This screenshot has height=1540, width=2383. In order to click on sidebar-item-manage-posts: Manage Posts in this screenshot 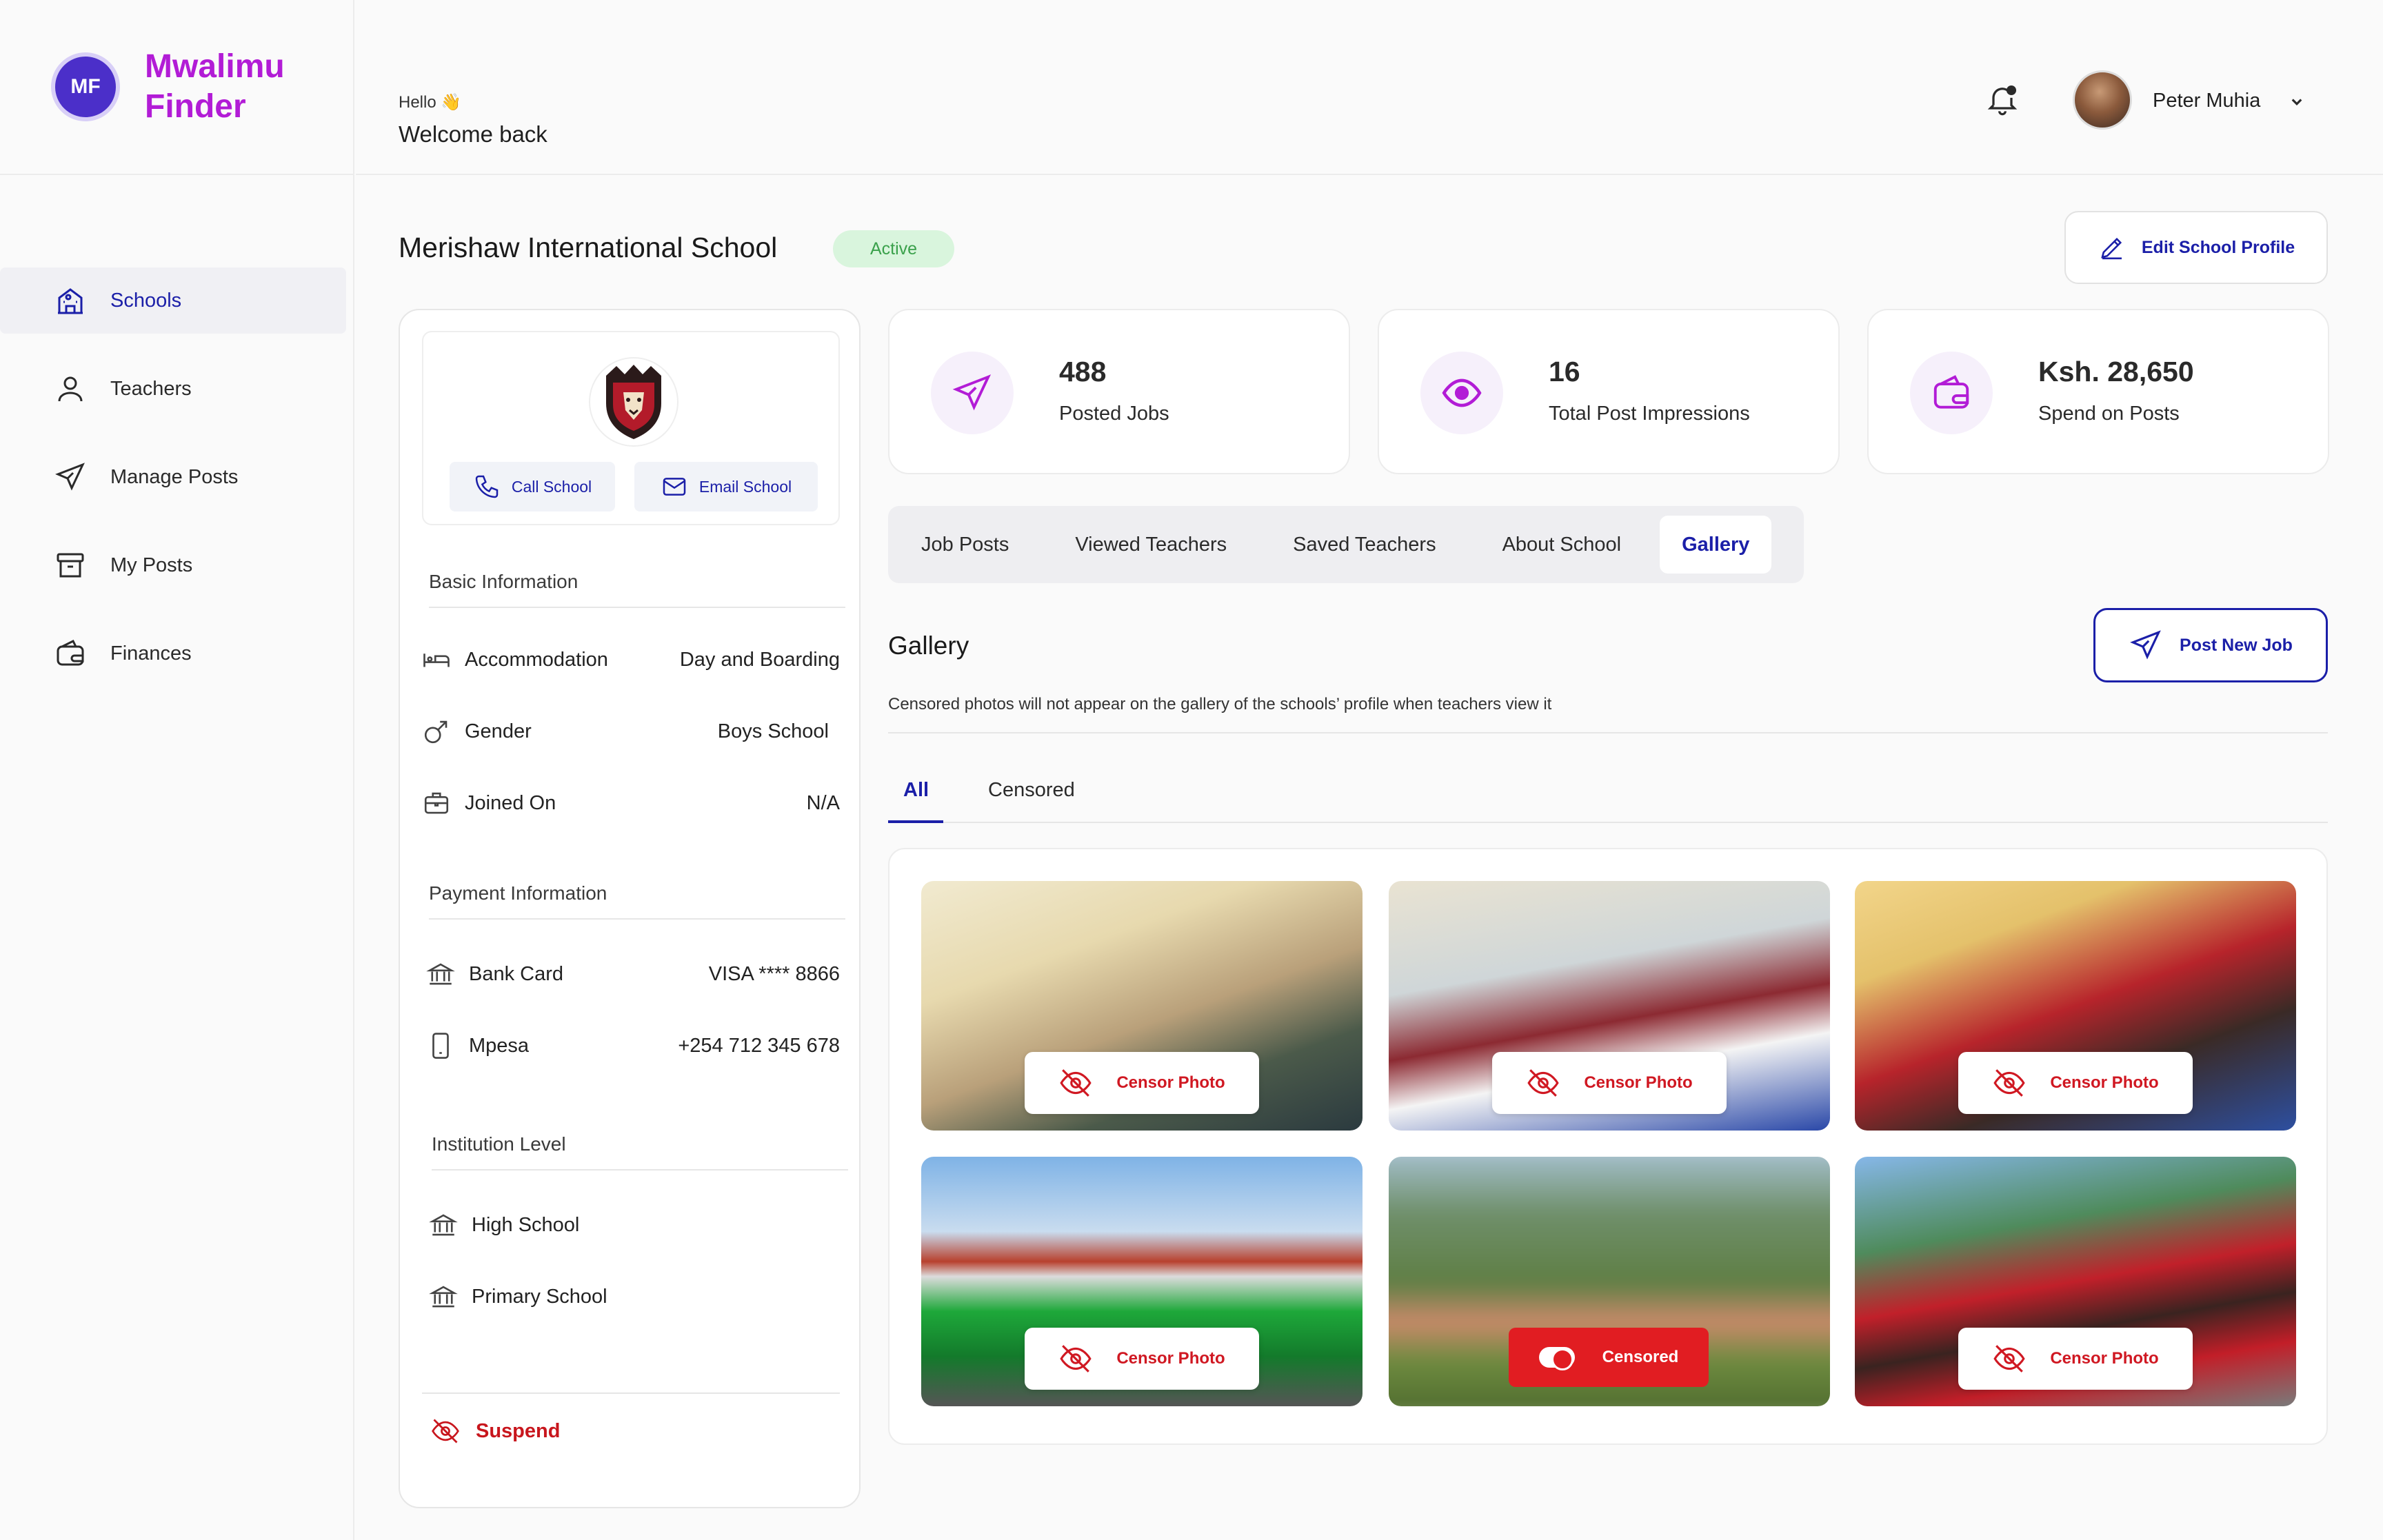, I will do `click(173, 477)`.